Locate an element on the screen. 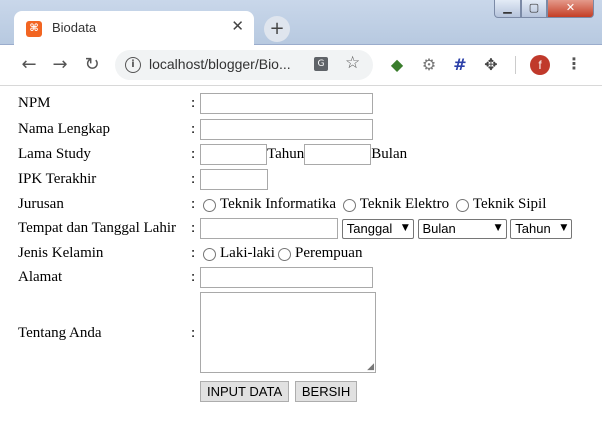 The width and height of the screenshot is (602, 426). jenis-kelamin-label: Jenis Kelamin is located at coordinates (61, 253).